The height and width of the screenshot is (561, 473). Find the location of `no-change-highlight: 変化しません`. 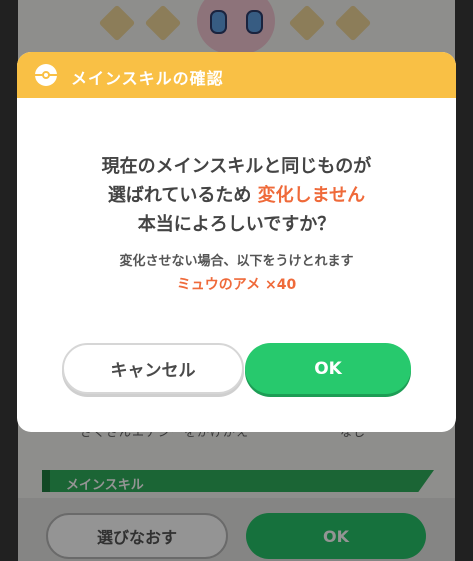

no-change-highlight: 変化しません is located at coordinates (311, 195).